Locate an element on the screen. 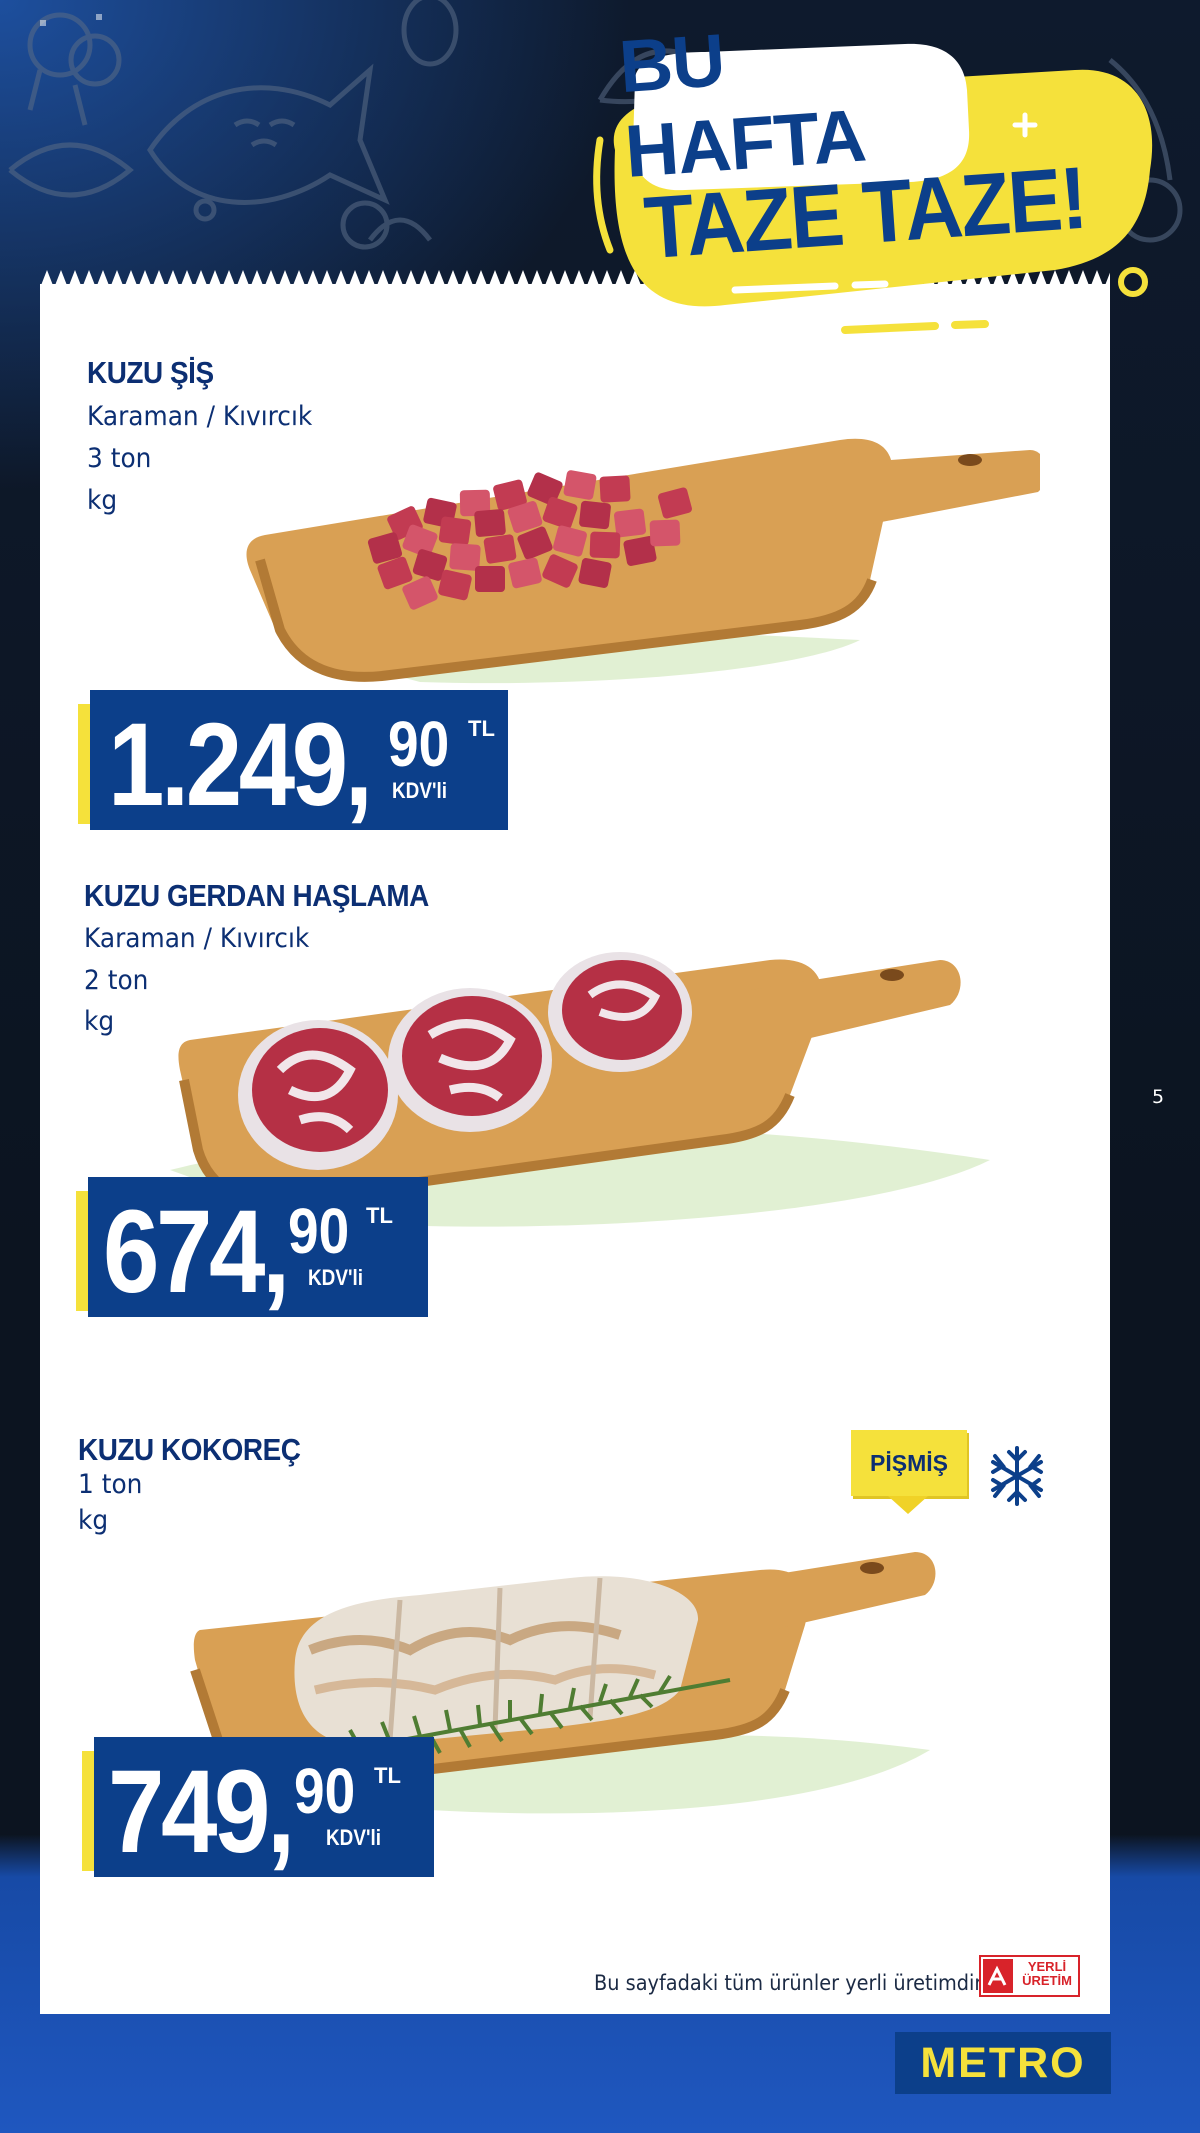 The width and height of the screenshot is (1200, 2133). diced-lamb-image is located at coordinates (643, 561).